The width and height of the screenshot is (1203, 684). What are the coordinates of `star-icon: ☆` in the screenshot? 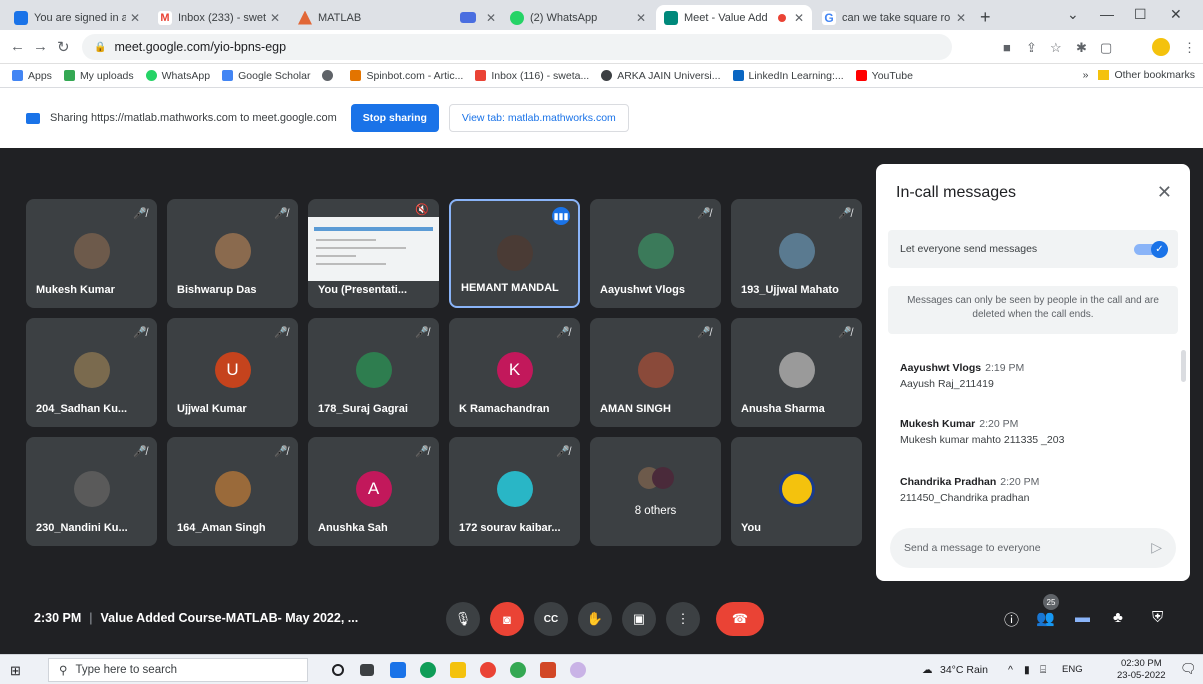 It's located at (1056, 48).